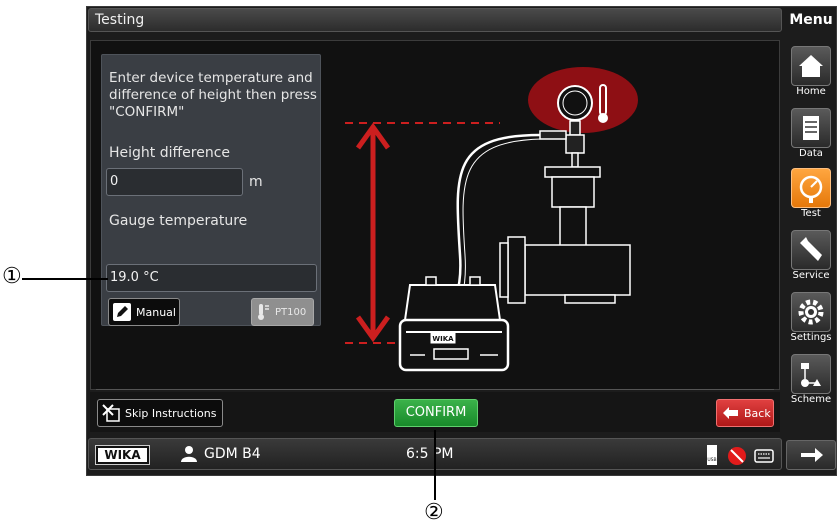 This screenshot has width=837, height=532. Describe the element at coordinates (189, 454) in the screenshot. I see `user-icon` at that location.